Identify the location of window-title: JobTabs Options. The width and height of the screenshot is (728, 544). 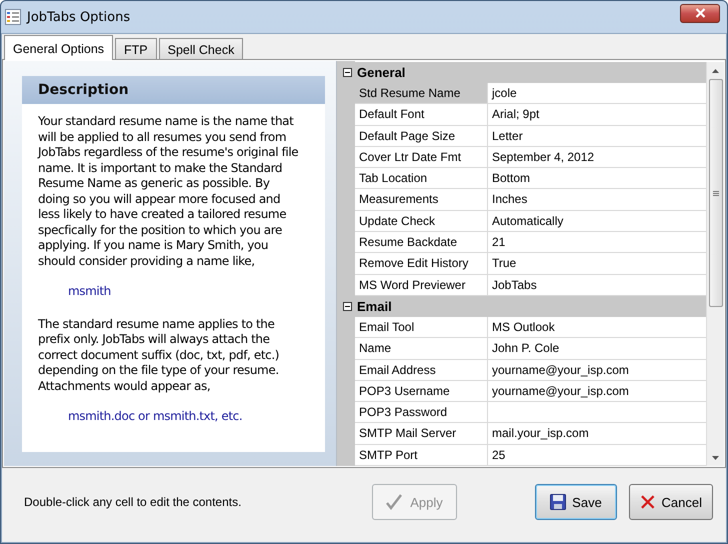
(78, 17).